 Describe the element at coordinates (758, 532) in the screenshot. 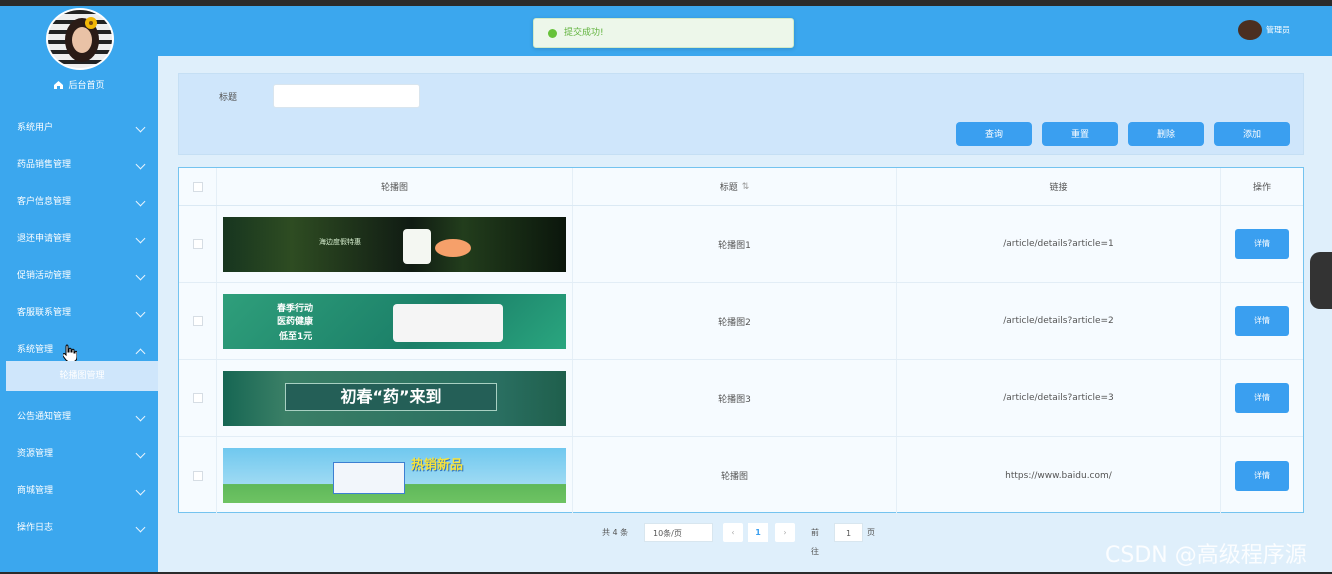

I see `page-number-current: 1` at that location.